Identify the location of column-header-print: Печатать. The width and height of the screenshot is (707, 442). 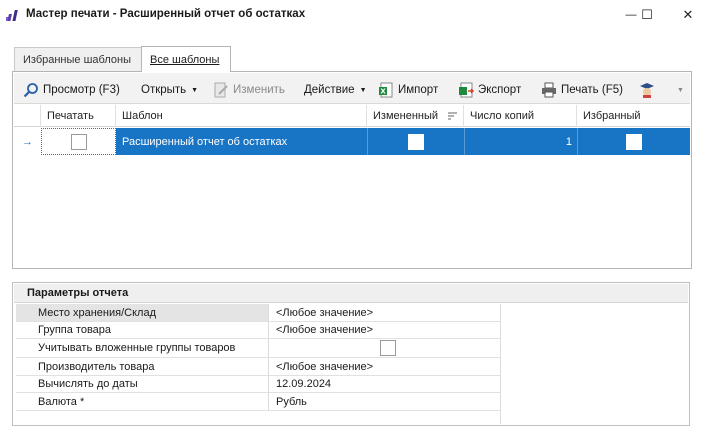
(78, 116).